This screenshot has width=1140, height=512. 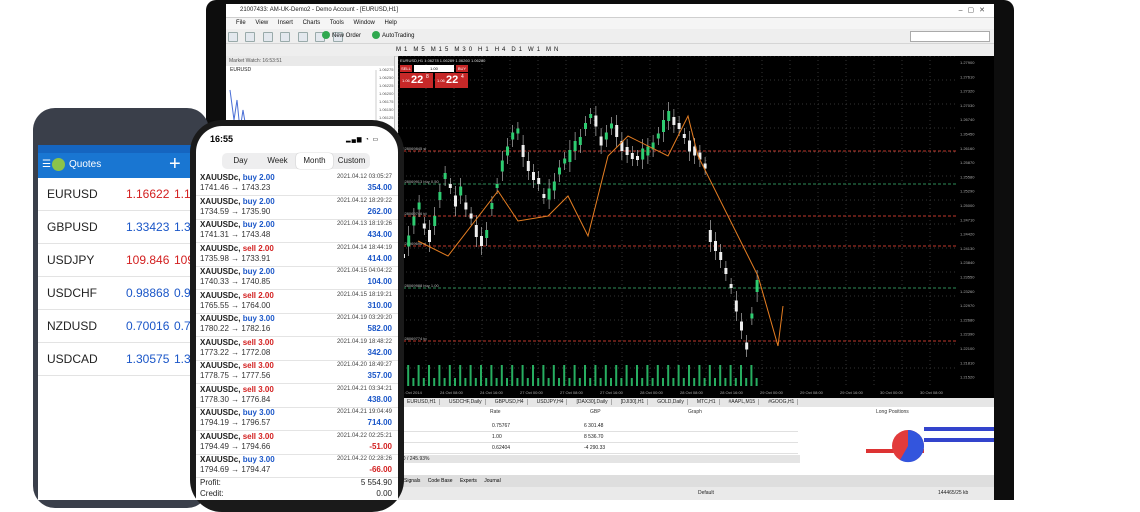 I want to click on menu-window: Window, so click(x=364, y=23).